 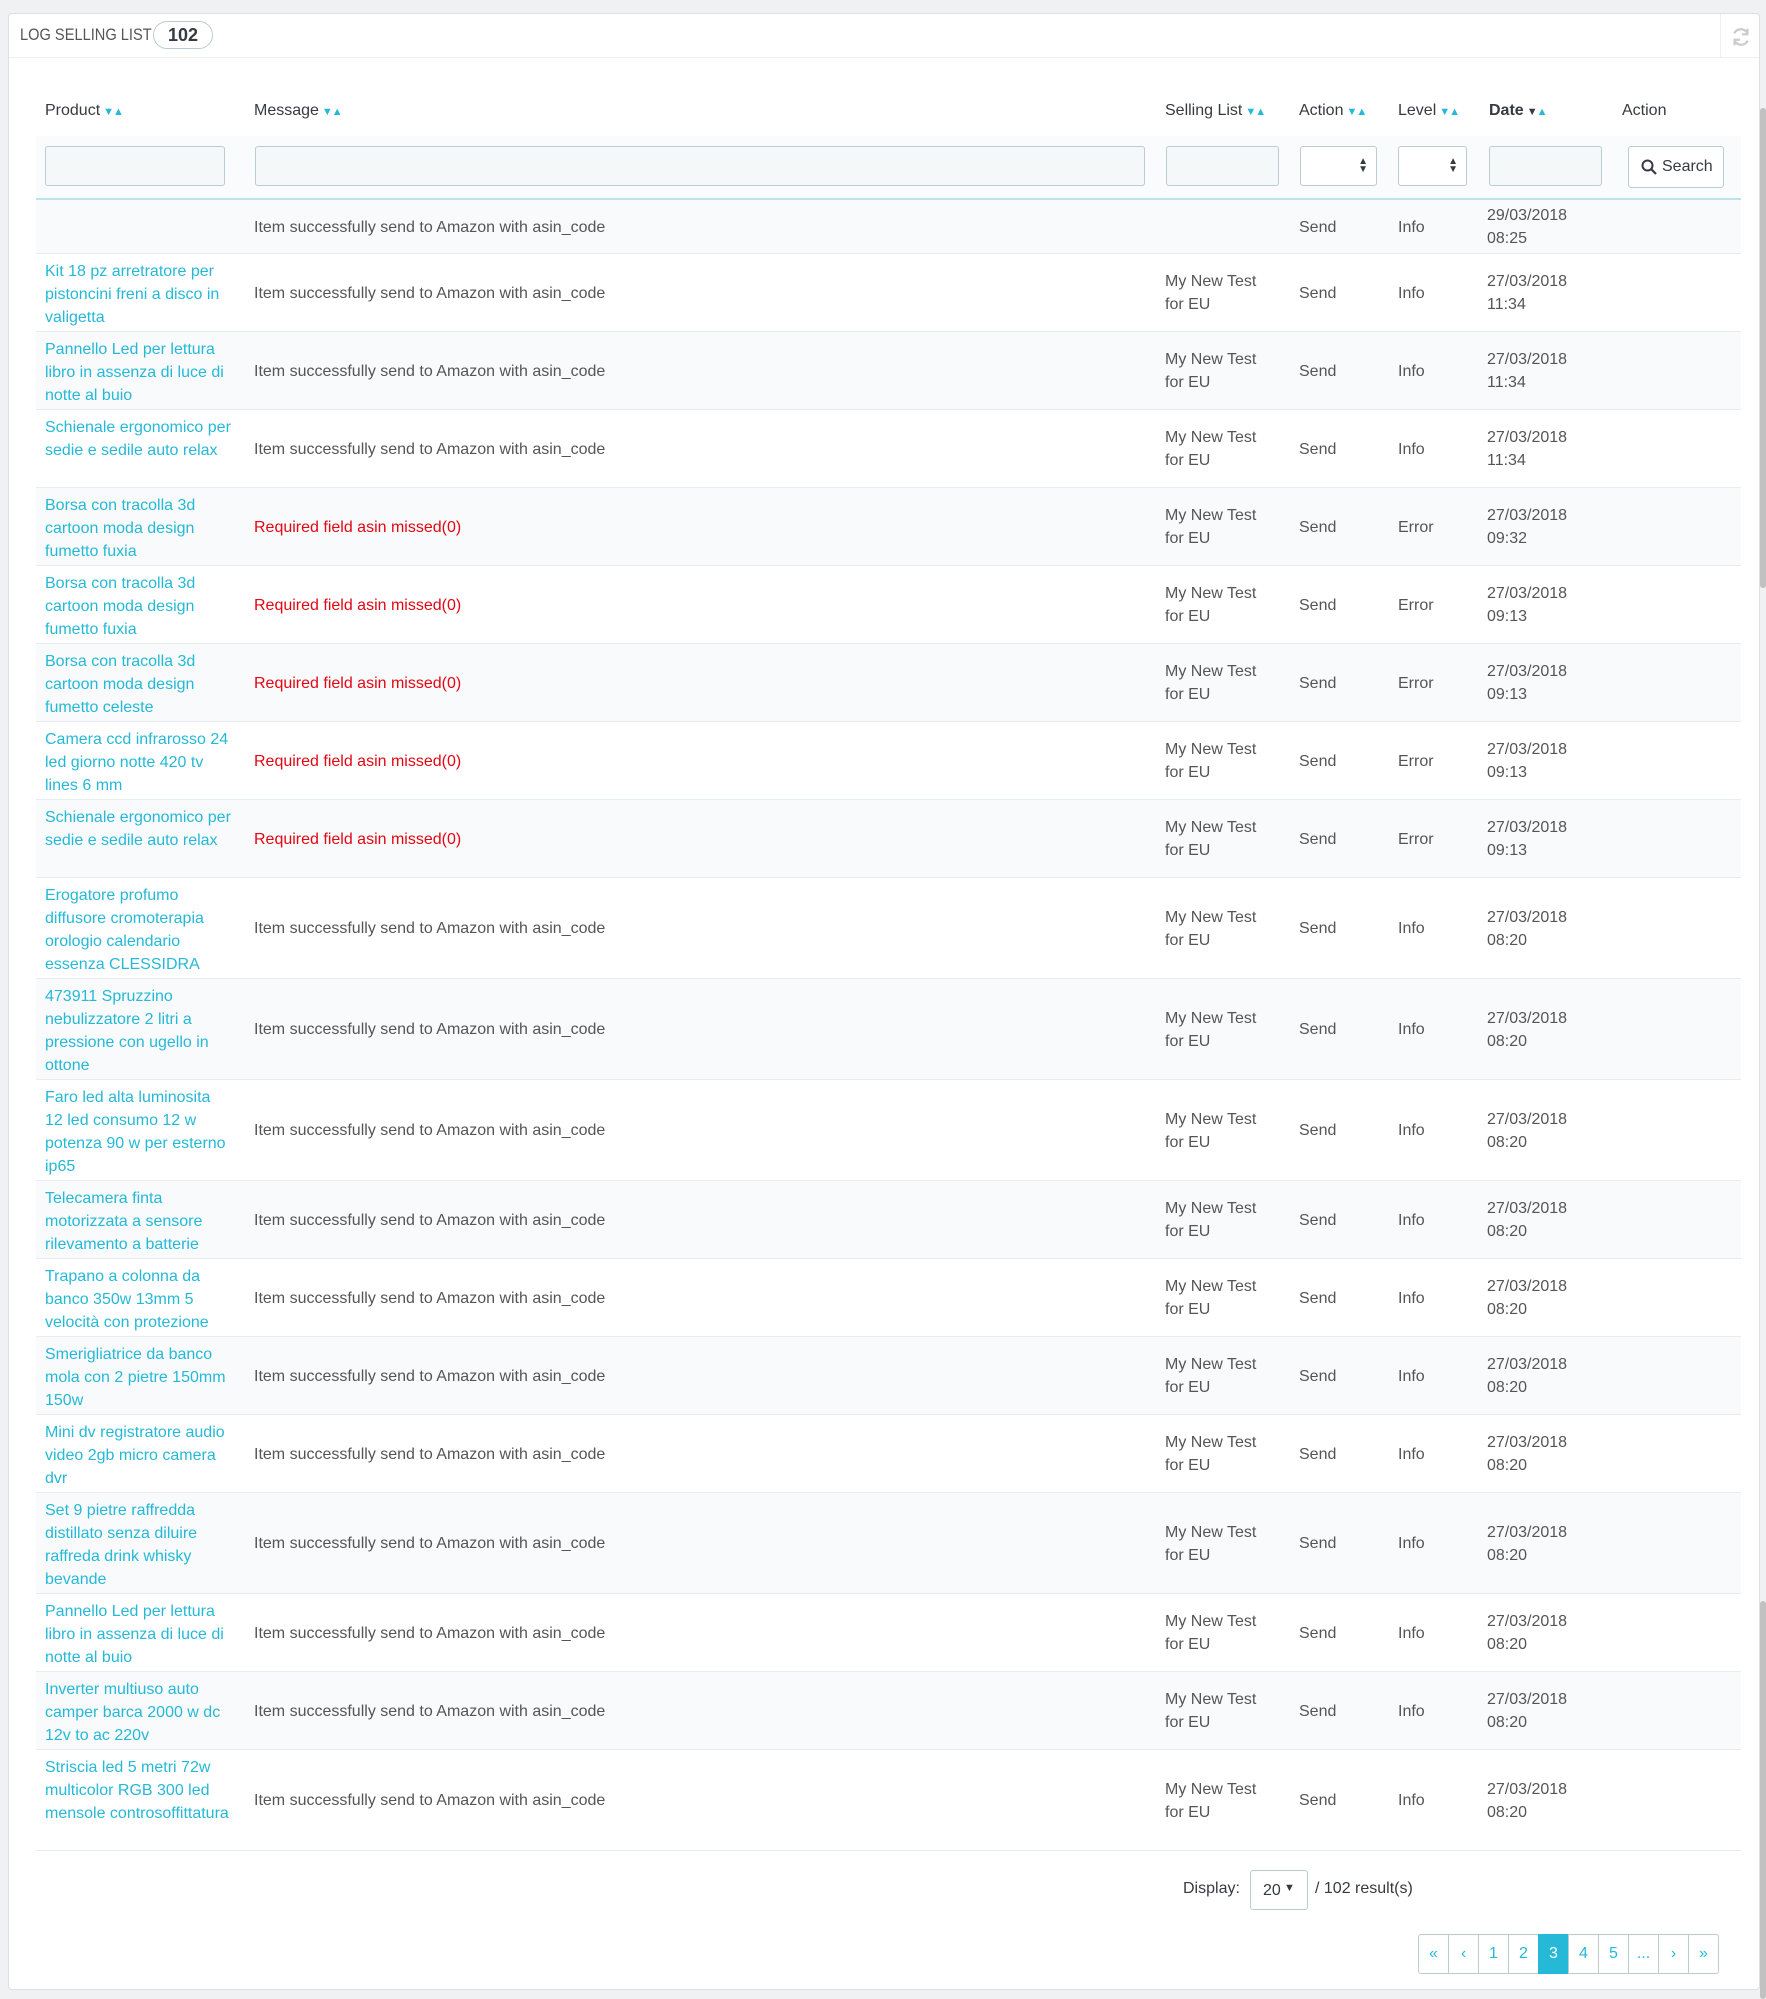 What do you see at coordinates (1453, 165) in the screenshot?
I see `select-arrows-icon: ▲ ▼` at bounding box center [1453, 165].